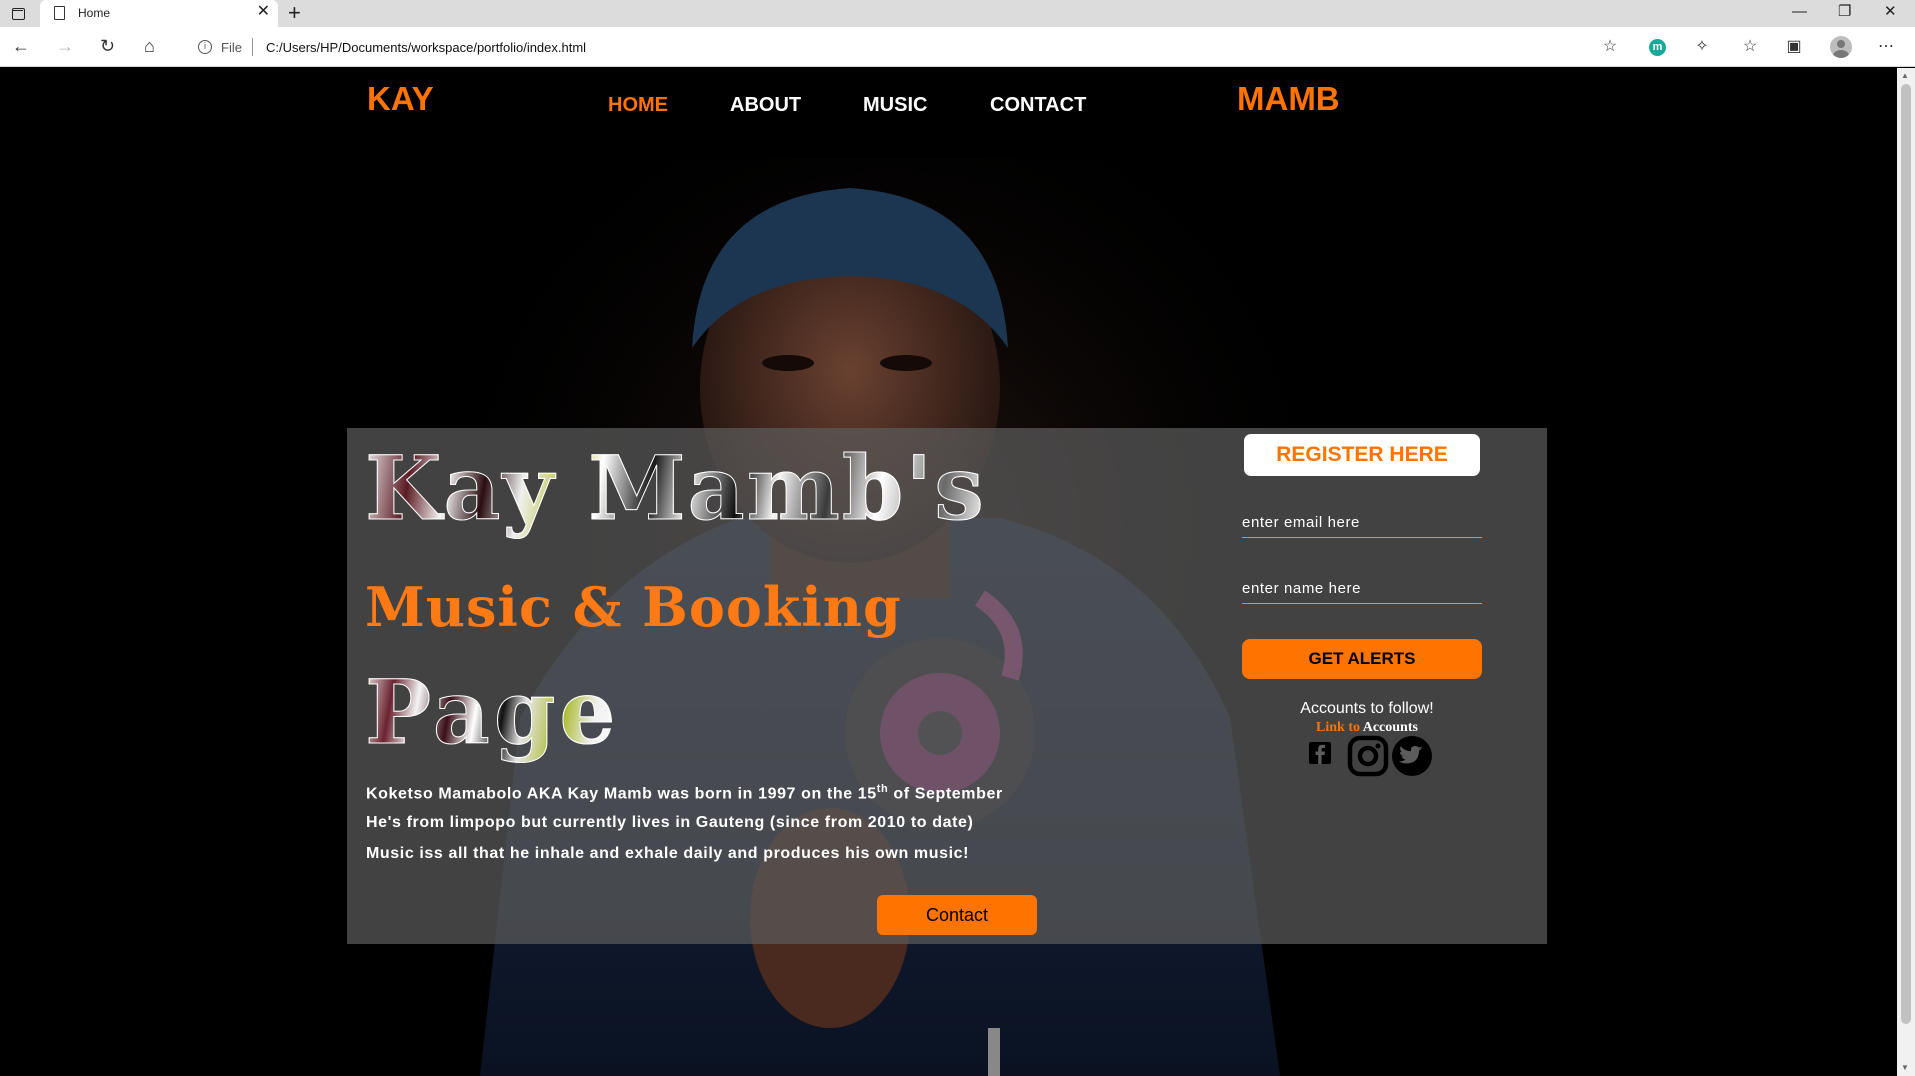 This screenshot has height=1076, width=1915. Describe the element at coordinates (1844, 12) in the screenshot. I see `restore-icon: ❐` at that location.